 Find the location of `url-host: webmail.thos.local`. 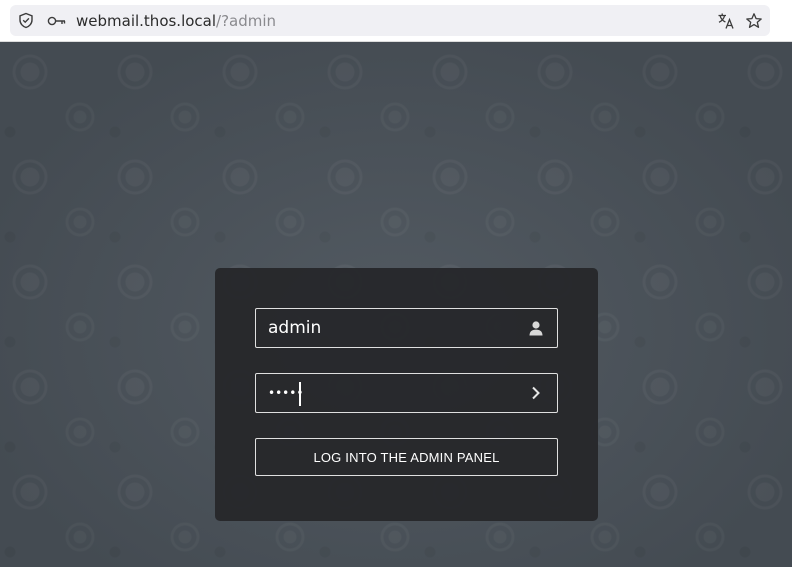

url-host: webmail.thos.local is located at coordinates (146, 20).